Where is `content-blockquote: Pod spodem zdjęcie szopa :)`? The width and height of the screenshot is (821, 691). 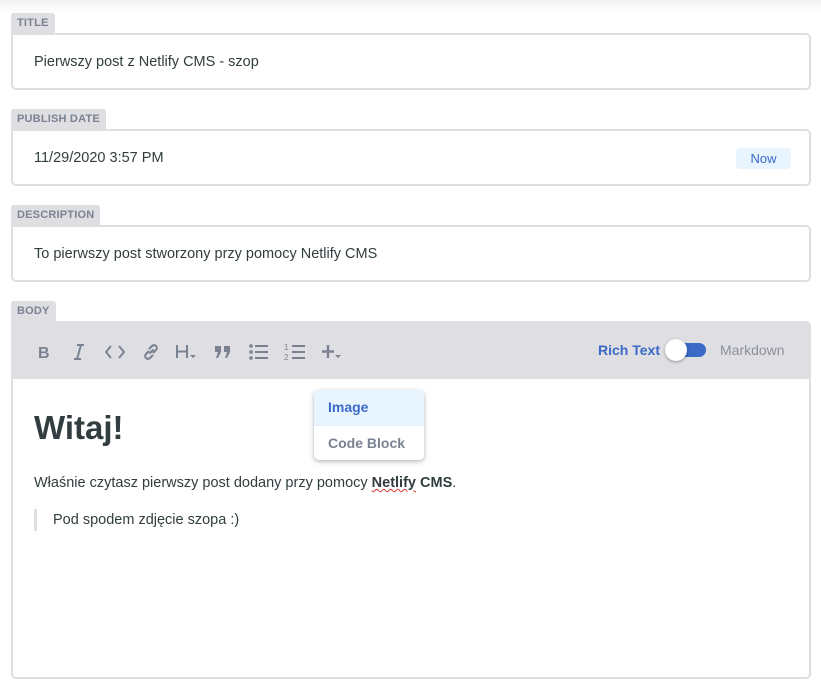
content-blockquote: Pod spodem zdjęcie szopa :) is located at coordinates (136, 520).